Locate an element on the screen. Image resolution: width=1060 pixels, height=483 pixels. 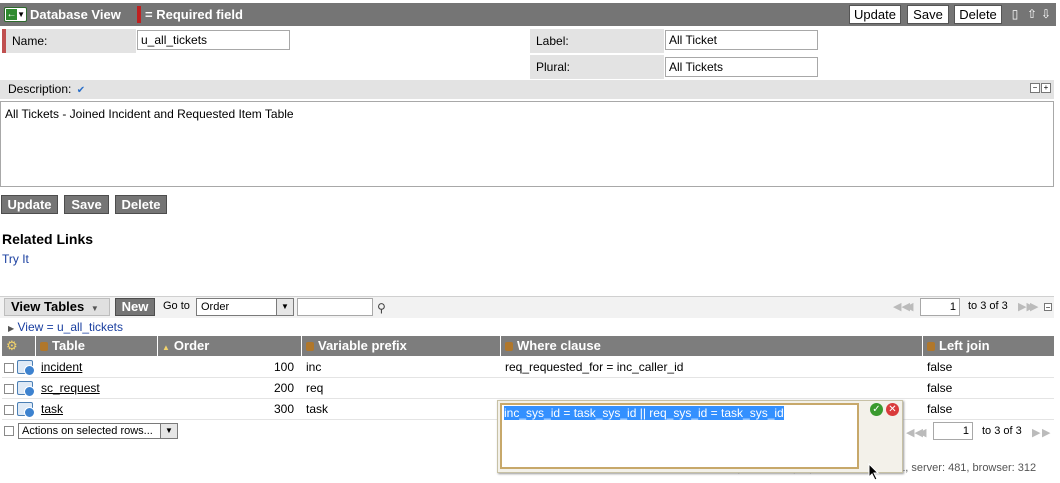
try-it-link: Try It is located at coordinates (15, 259).